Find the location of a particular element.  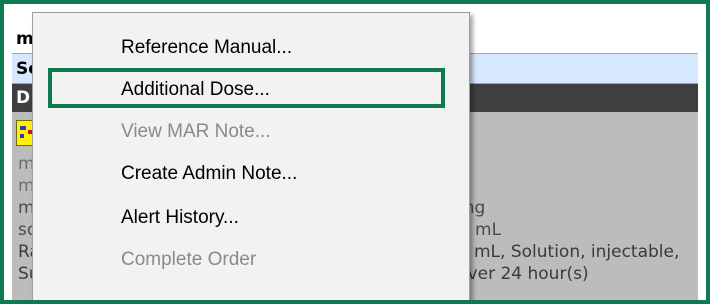

section-header-text: D is located at coordinates (23, 98).